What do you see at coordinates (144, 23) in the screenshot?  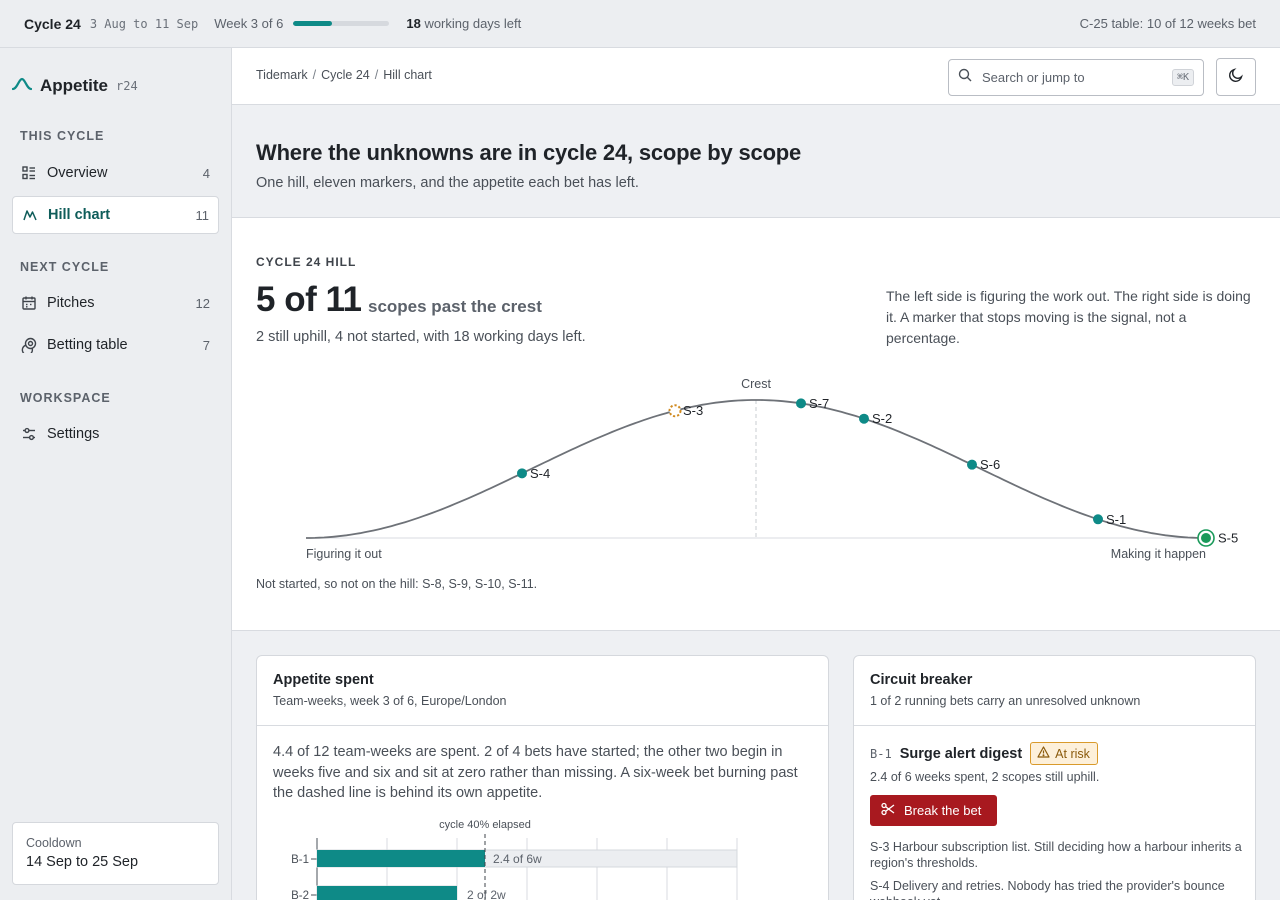 I see `cycle-dates: 3 Aug to 11 Sep` at bounding box center [144, 23].